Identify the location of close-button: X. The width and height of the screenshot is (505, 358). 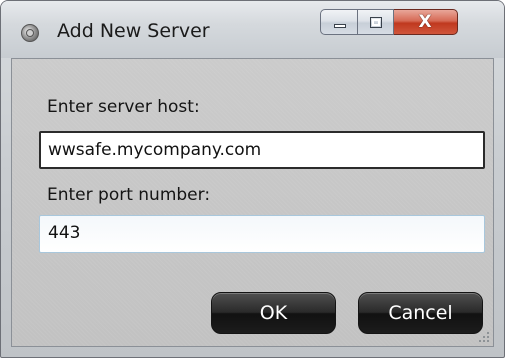
(426, 22).